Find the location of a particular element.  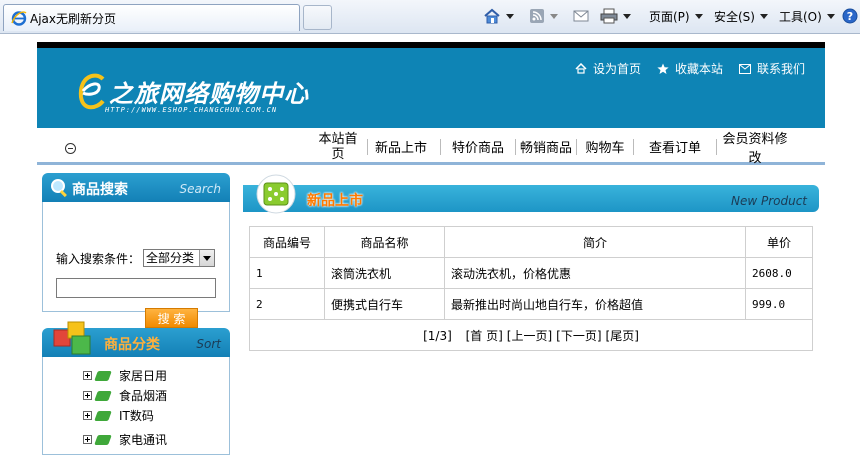

next-page-link: [下一页] is located at coordinates (578, 336).